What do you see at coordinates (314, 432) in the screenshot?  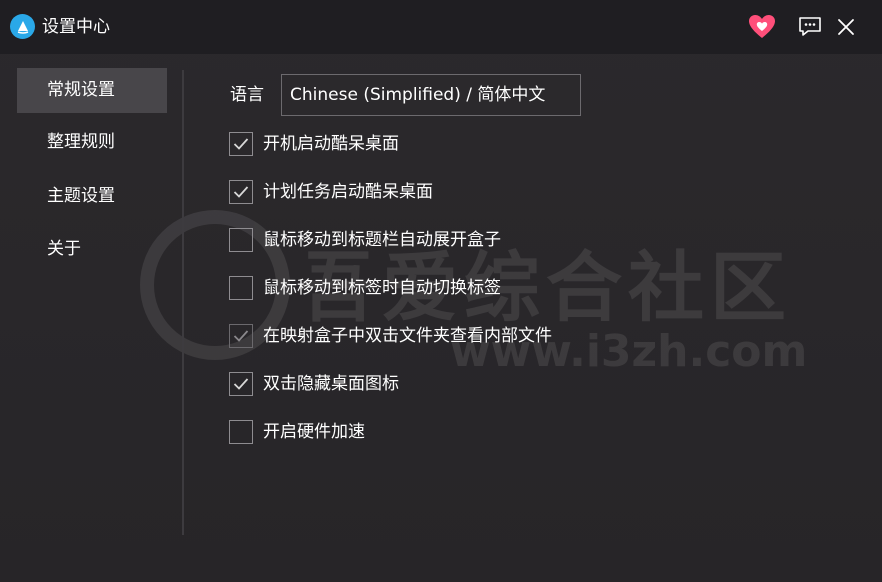 I see `hardware-accel-label: 开启硬件加速` at bounding box center [314, 432].